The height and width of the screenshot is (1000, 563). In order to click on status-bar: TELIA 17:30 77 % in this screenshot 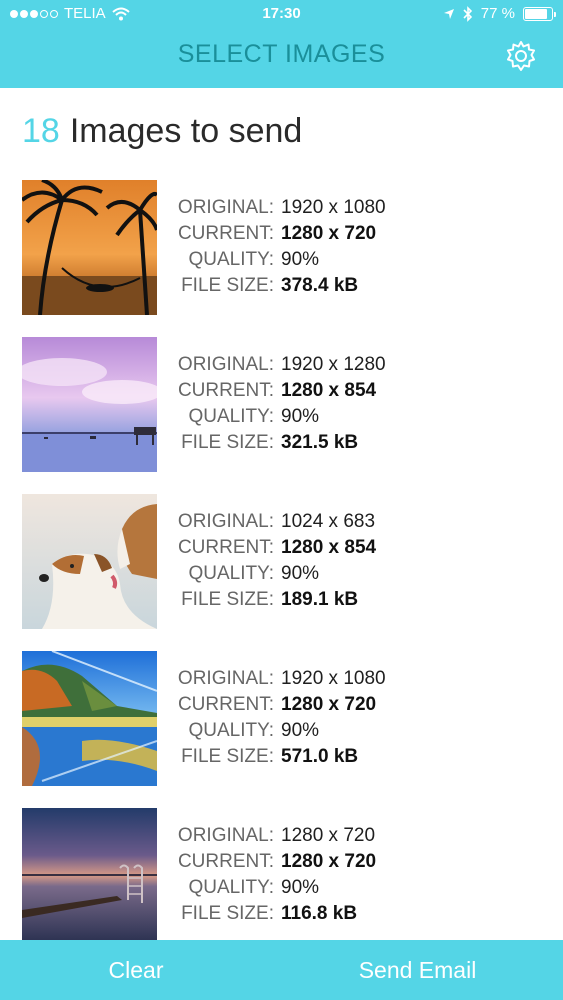, I will do `click(281, 15)`.